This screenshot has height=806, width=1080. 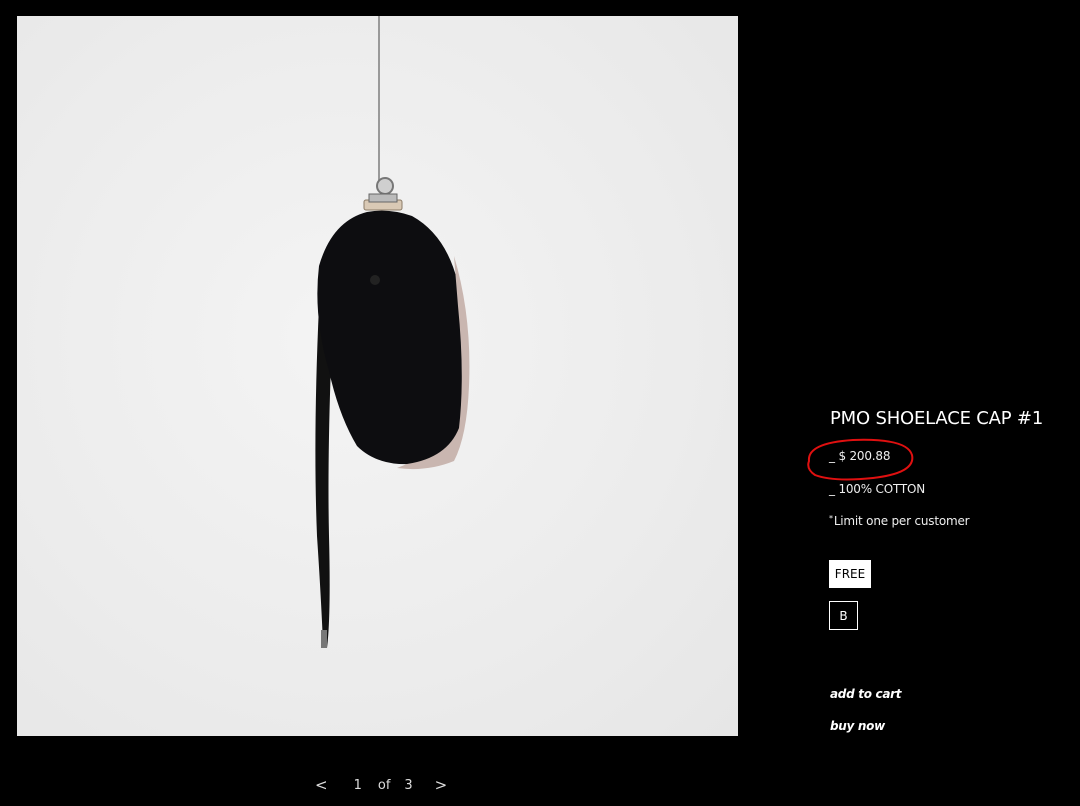 I want to click on limit-asterisk: *, so click(x=831, y=518).